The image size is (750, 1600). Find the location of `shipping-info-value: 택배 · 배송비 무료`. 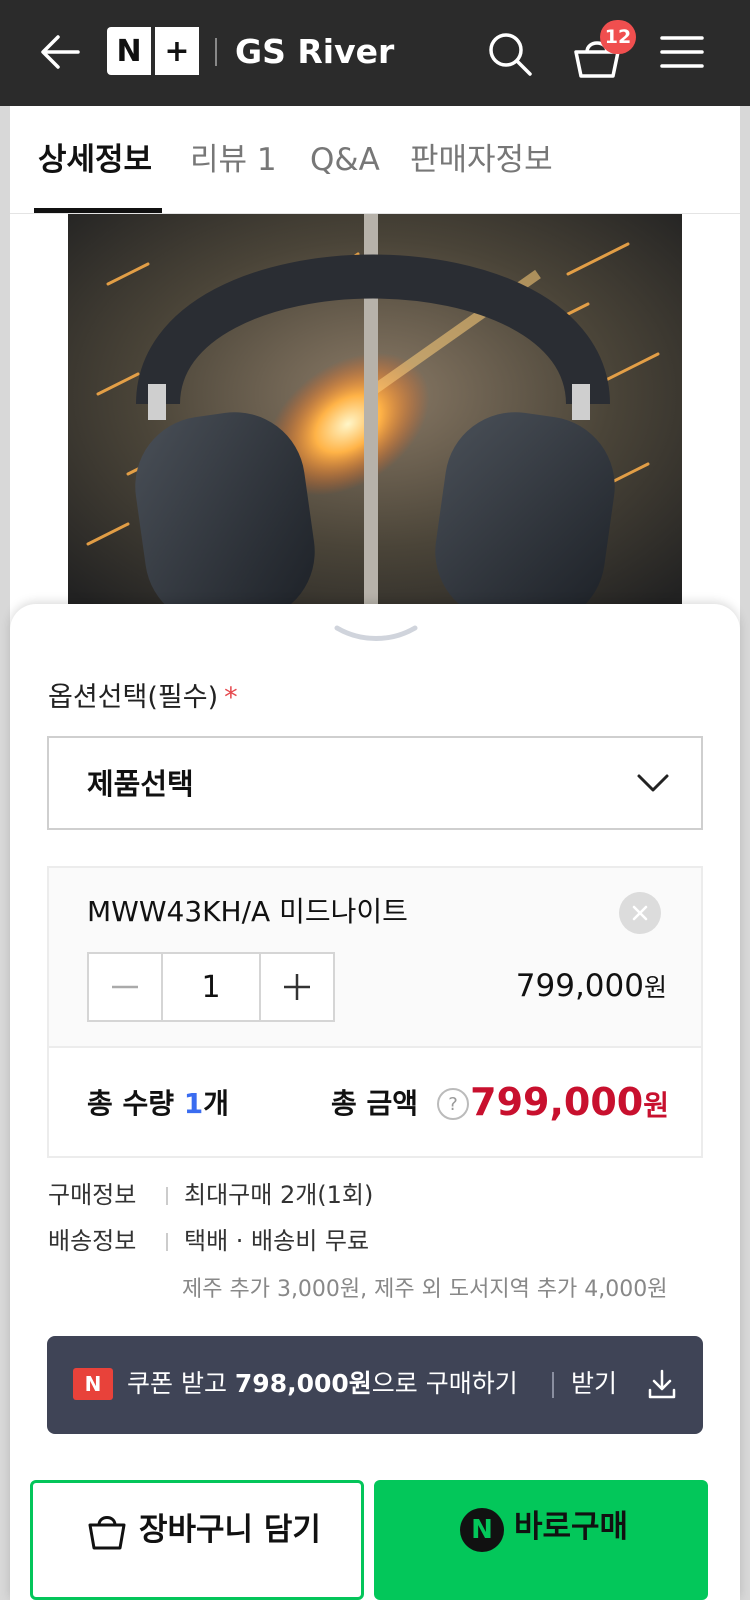

shipping-info-value: 택배 · 배송비 무료 is located at coordinates (277, 1241).